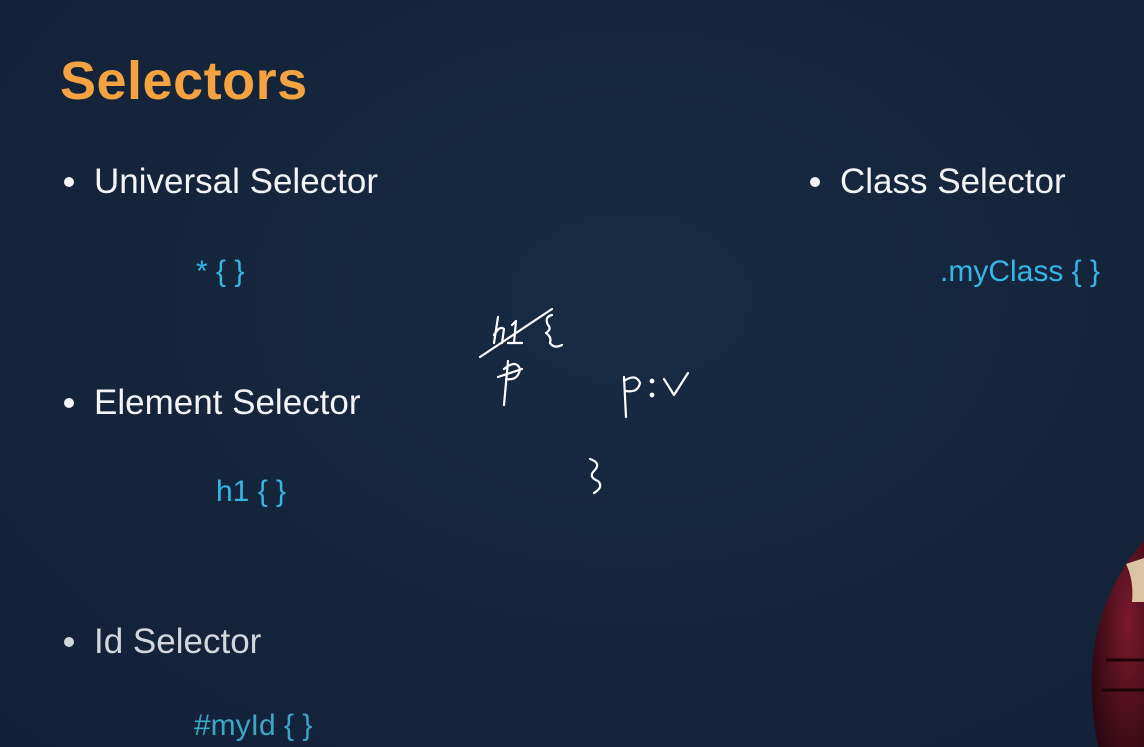  Describe the element at coordinates (253, 725) in the screenshot. I see `code-id: #myId { }` at that location.